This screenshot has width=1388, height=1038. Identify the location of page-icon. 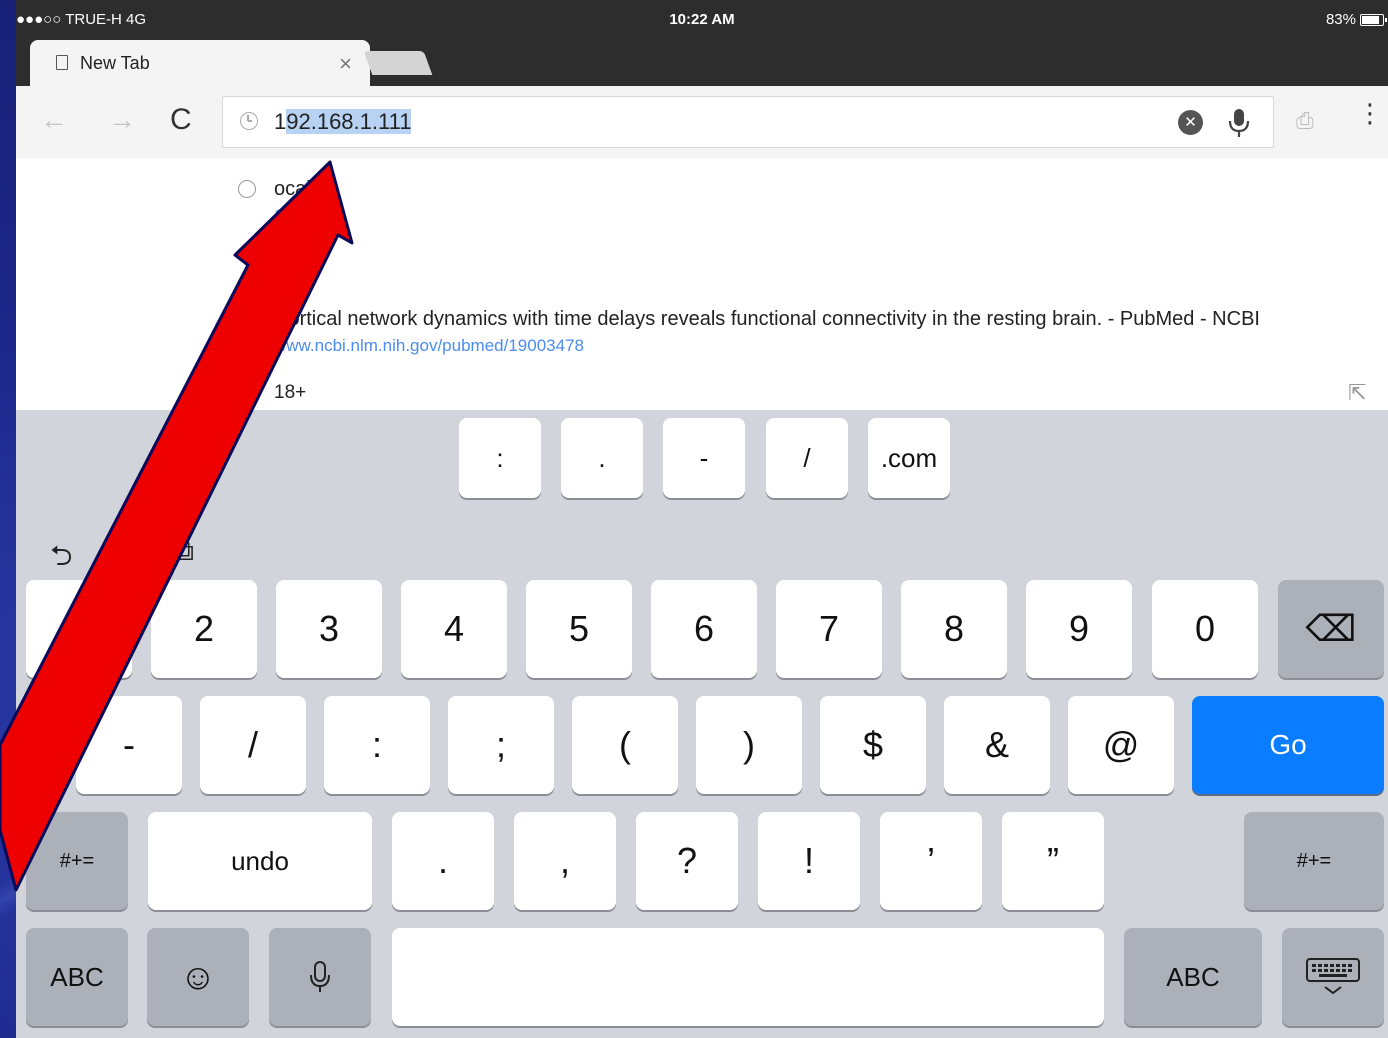
(62, 62).